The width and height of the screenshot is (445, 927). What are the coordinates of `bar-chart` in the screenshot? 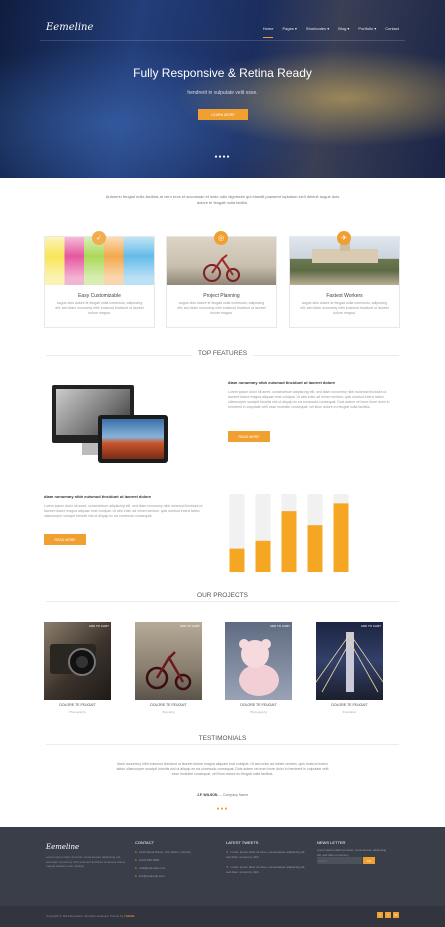 It's located at (289, 533).